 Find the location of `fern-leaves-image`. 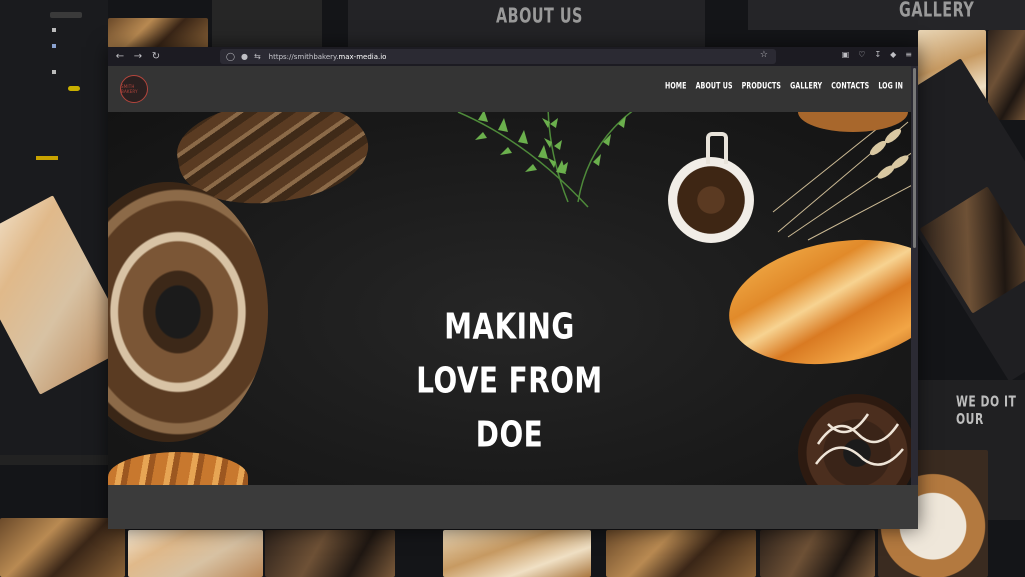

fern-leaves-image is located at coordinates (548, 162).